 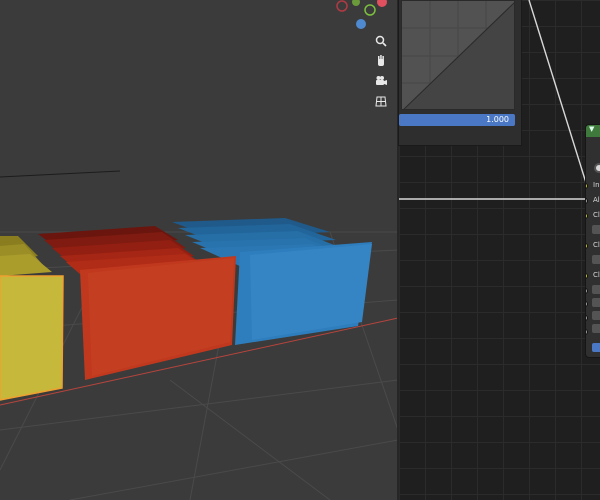 I want to click on rgb-curve-panel: 1.000, so click(x=460, y=73).